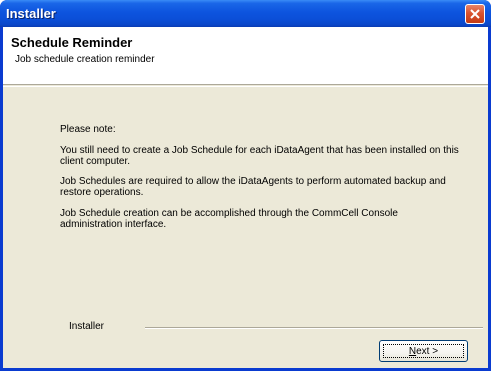  What do you see at coordinates (85, 59) in the screenshot?
I see `page-subtitle: Job schedule creation reminder` at bounding box center [85, 59].